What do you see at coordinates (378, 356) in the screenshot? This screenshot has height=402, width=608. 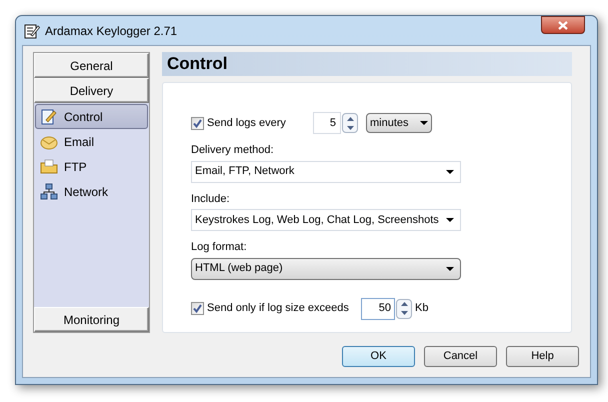 I see `dialog-button: OK` at bounding box center [378, 356].